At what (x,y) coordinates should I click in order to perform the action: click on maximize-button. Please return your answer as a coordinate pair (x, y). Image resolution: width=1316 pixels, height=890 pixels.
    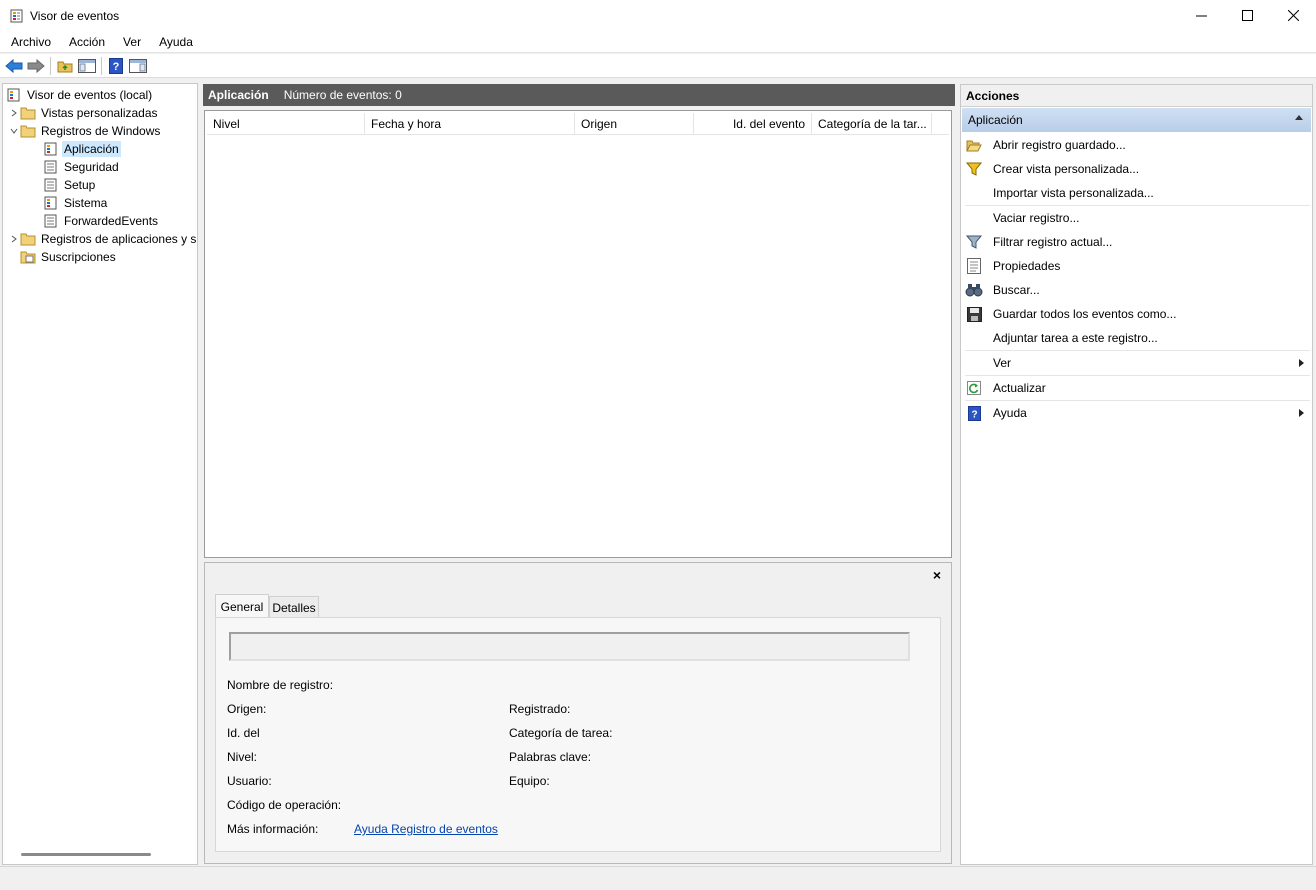
    Looking at the image, I should click on (1247, 15).